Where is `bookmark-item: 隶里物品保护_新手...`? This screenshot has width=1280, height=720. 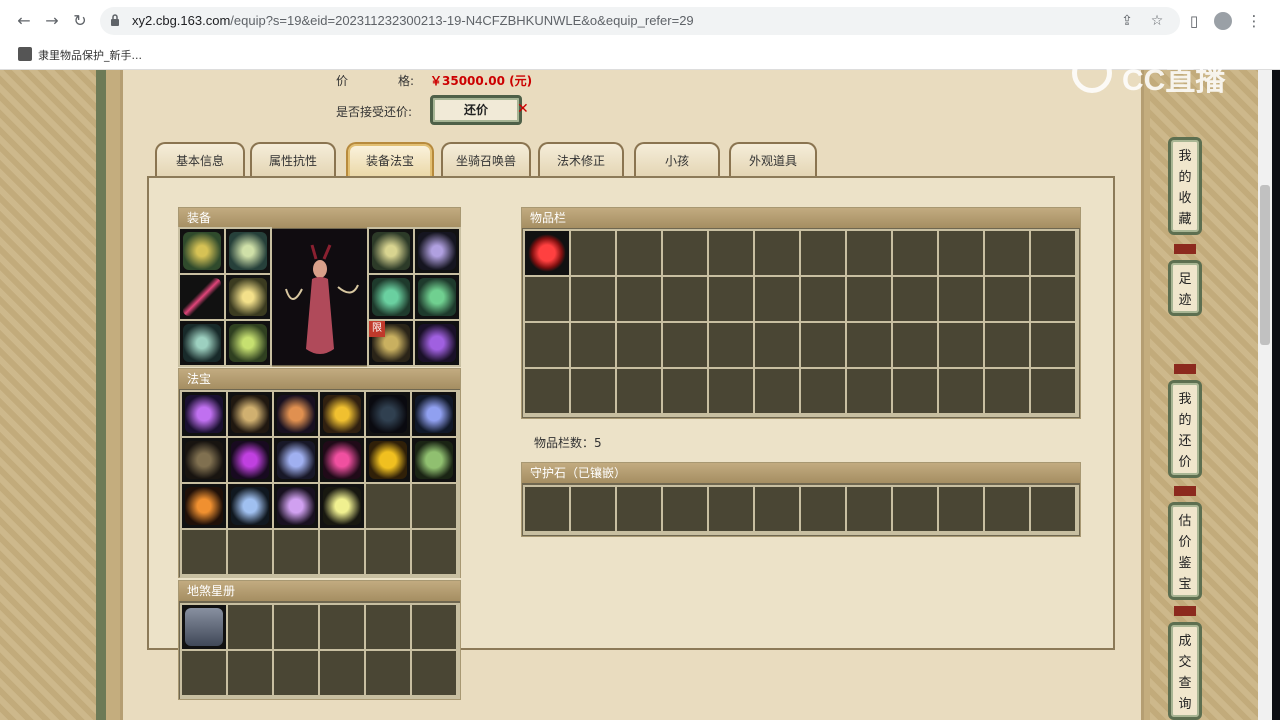
bookmark-item: 隶里物品保护_新手... is located at coordinates (90, 55).